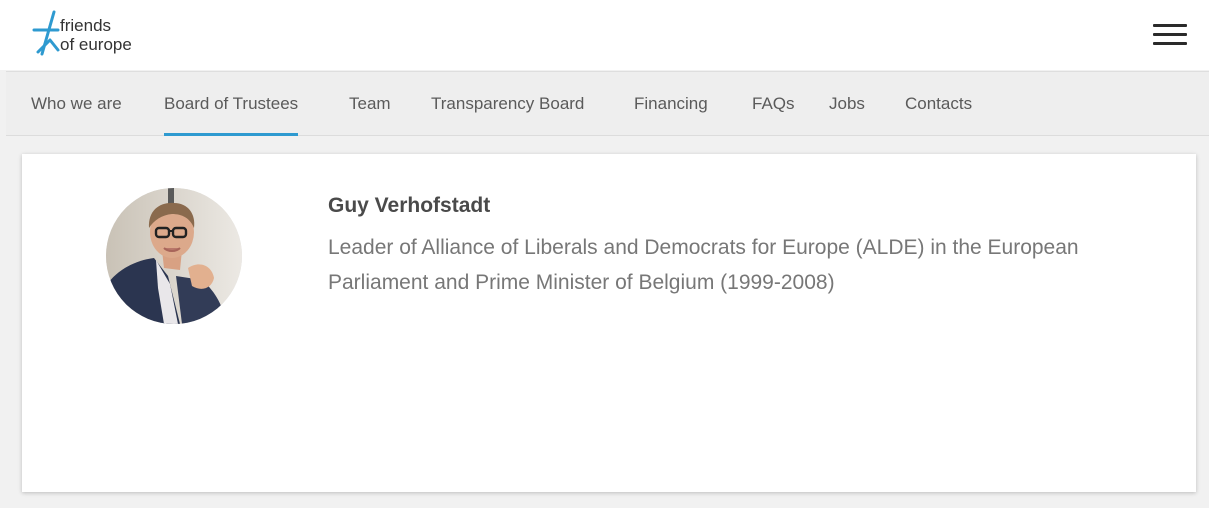 This screenshot has width=1209, height=508. I want to click on friends-of-europe-logo: friends of europe, so click(102, 35).